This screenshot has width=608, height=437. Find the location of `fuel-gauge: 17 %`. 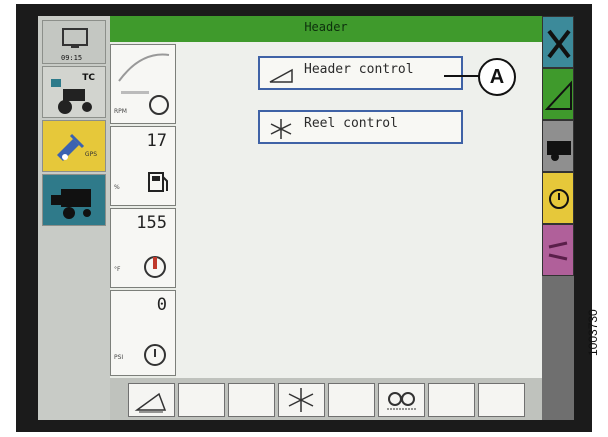

fuel-gauge: 17 % is located at coordinates (143, 166).